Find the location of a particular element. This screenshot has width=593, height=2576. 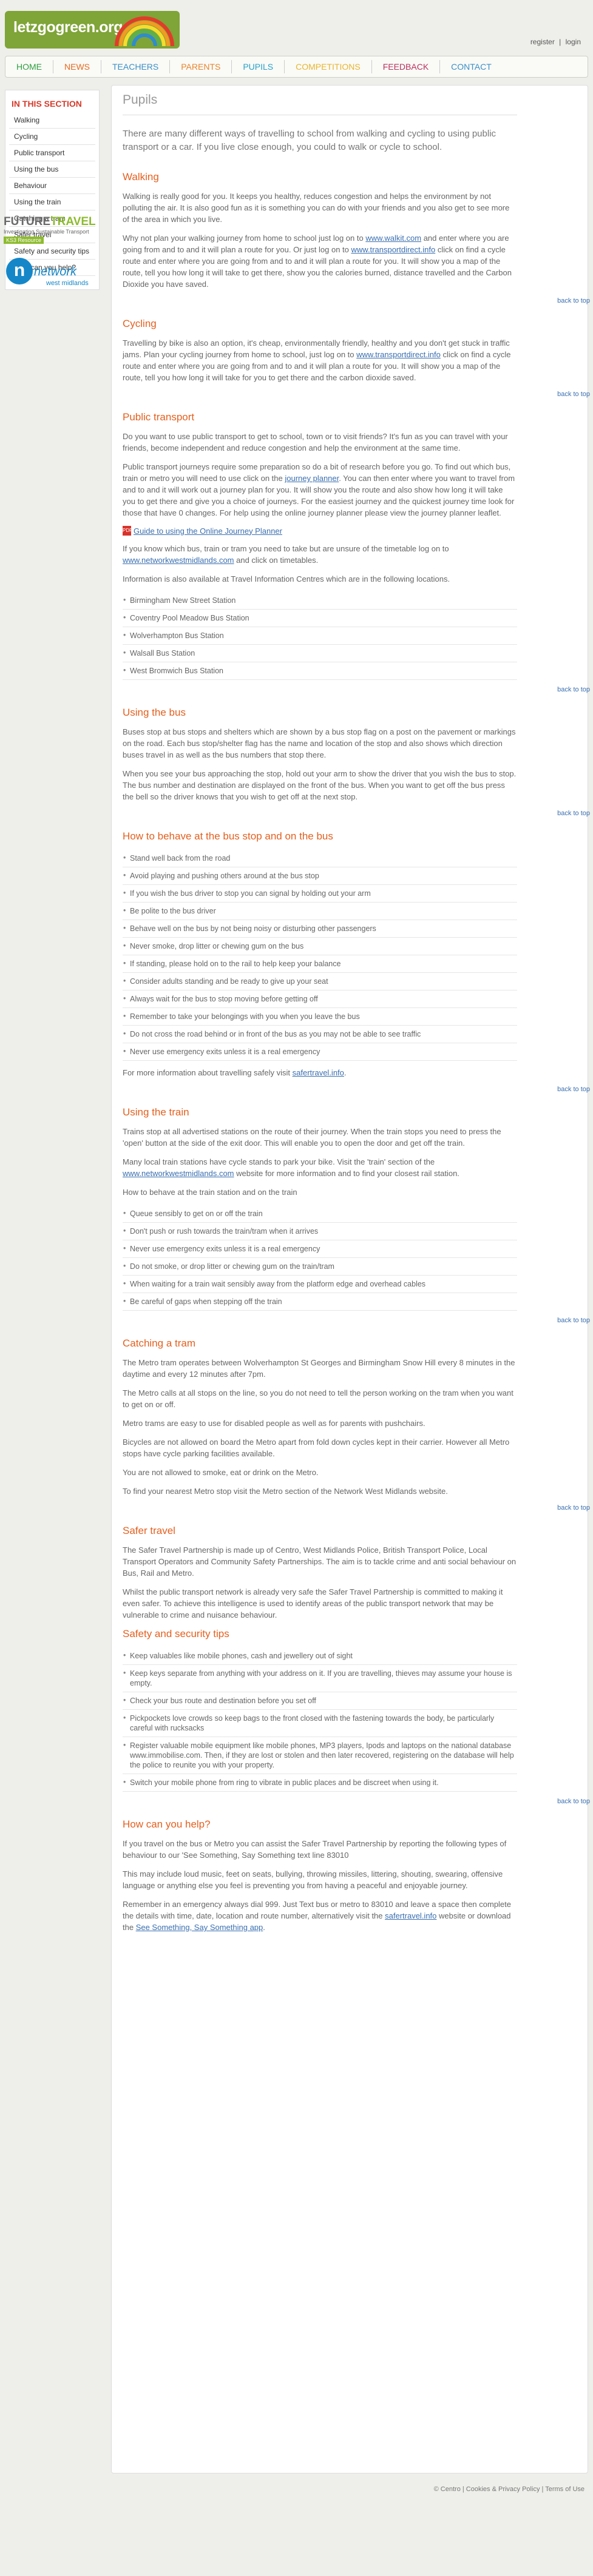

page-title: Pupils is located at coordinates (320, 104).